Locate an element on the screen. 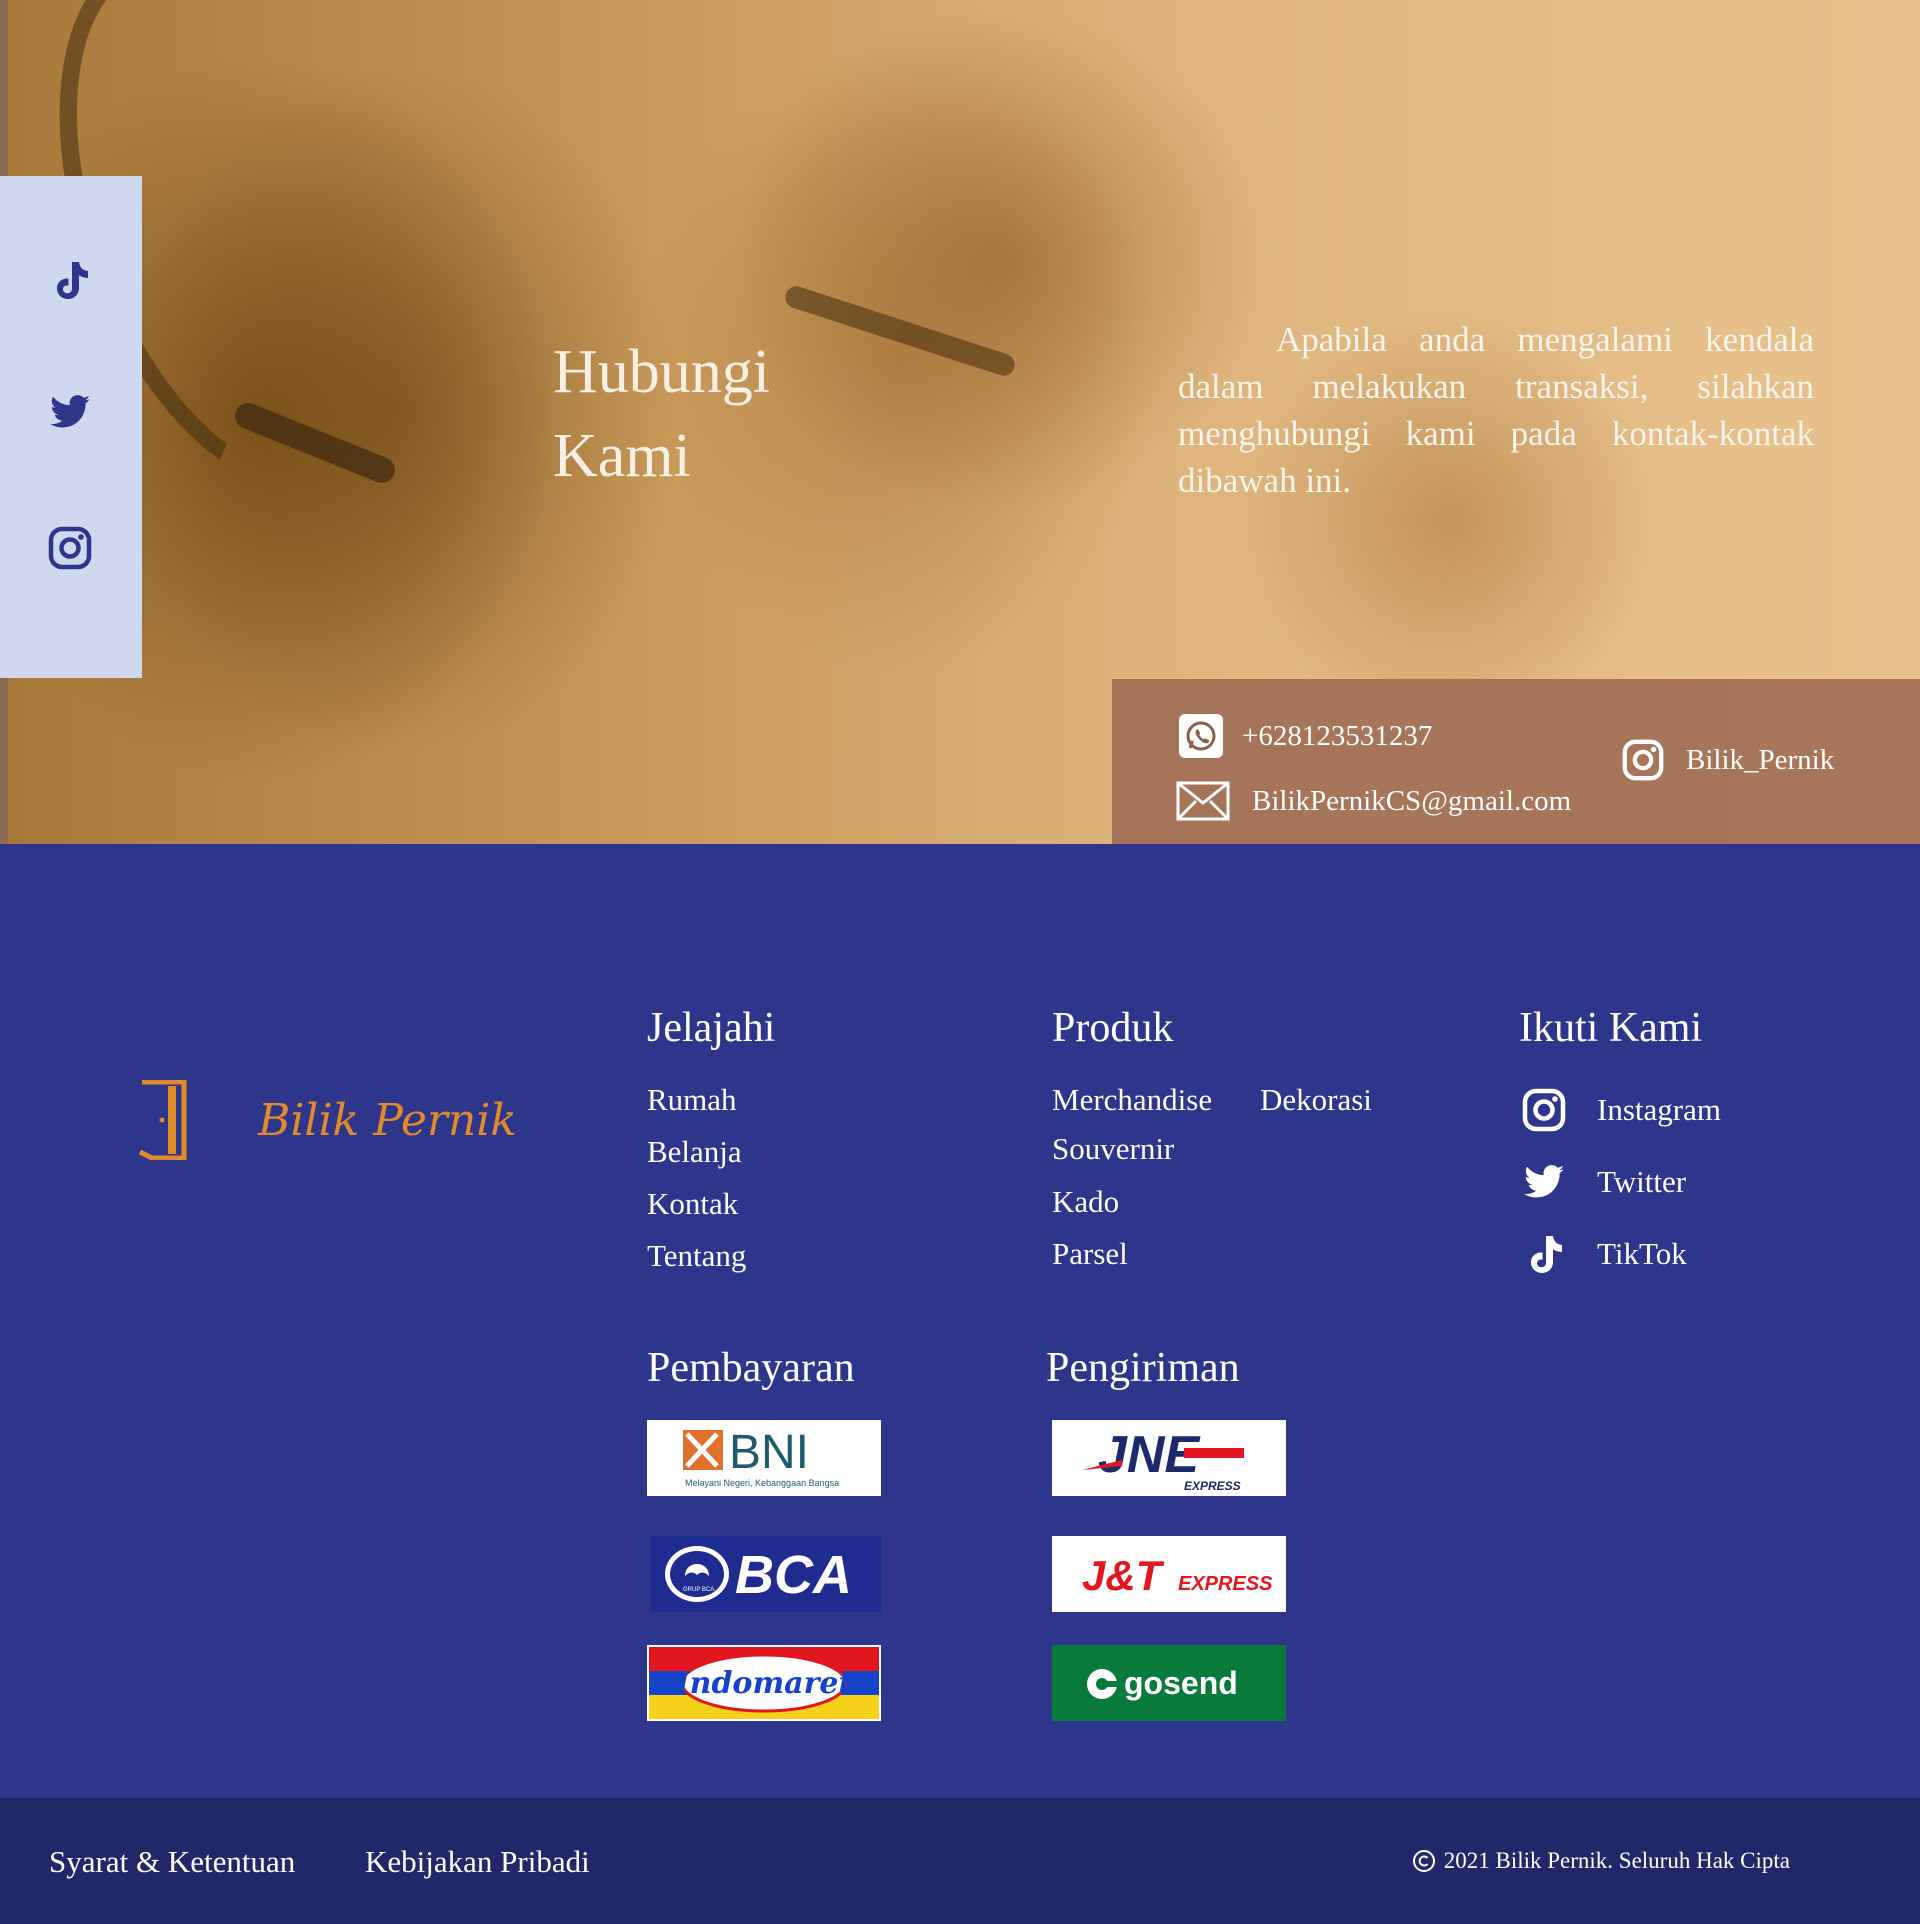 The height and width of the screenshot is (1924, 1920). indomaret-logo: Indomaret is located at coordinates (764, 1683).